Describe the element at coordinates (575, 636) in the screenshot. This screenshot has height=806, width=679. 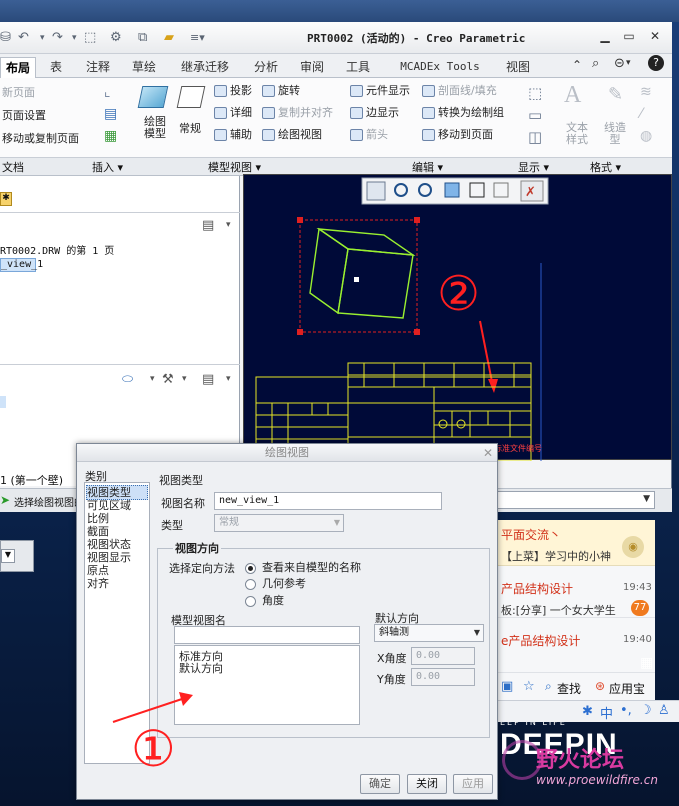
I see `chat-item: e产品结构设计 19:40` at that location.